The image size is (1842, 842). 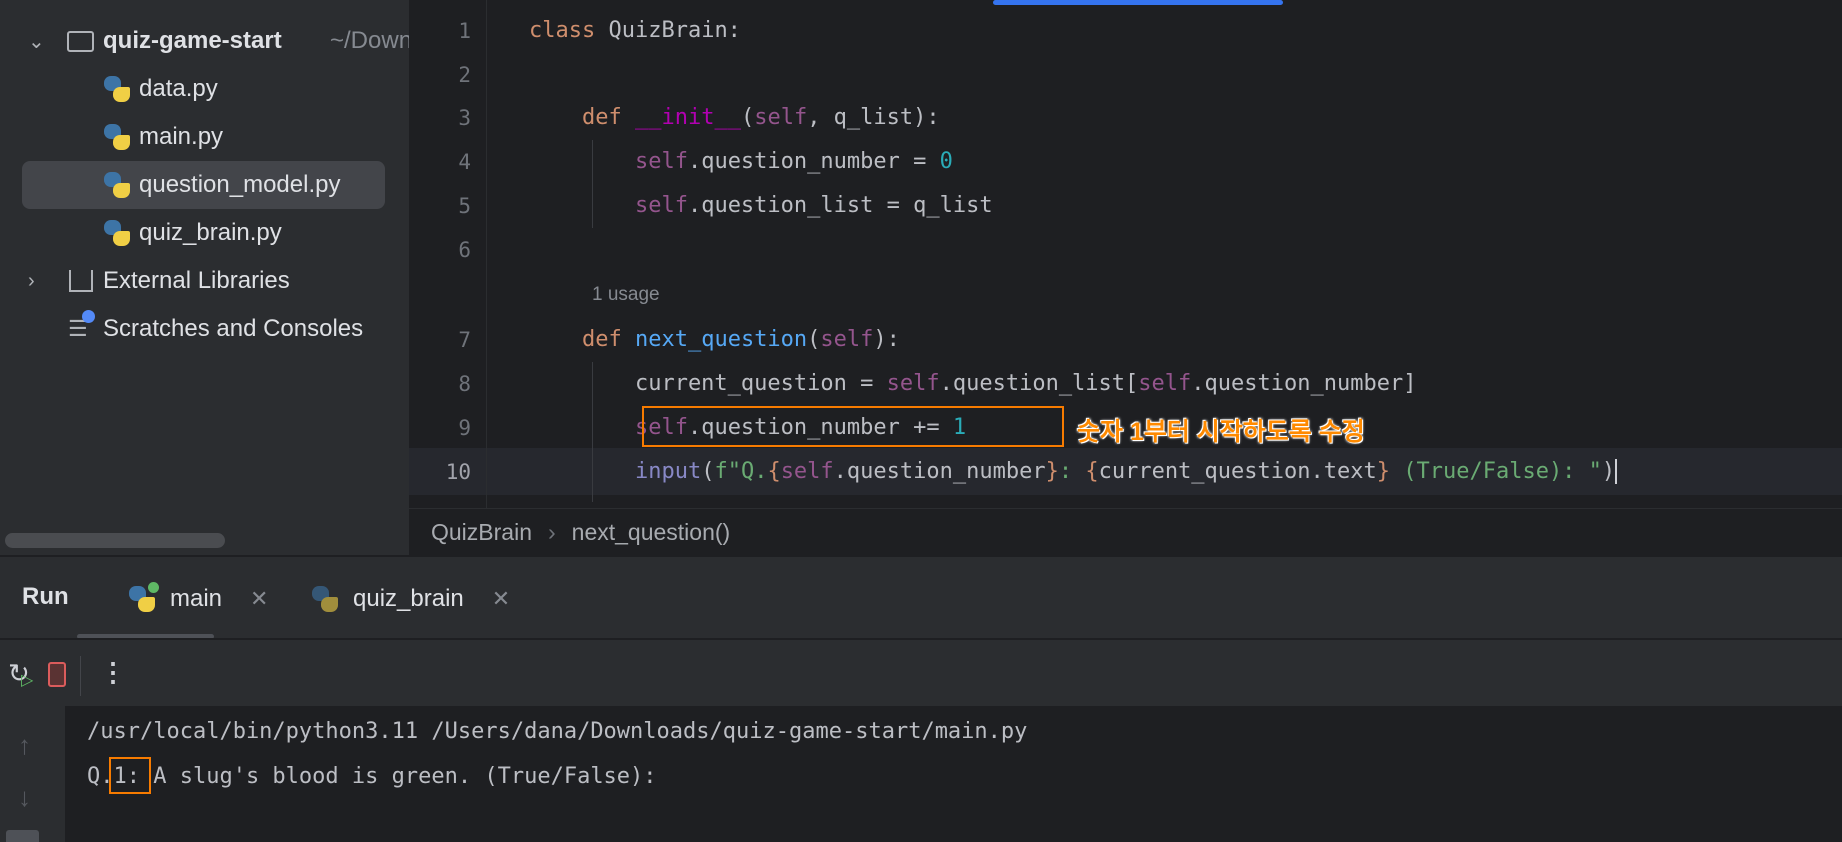 What do you see at coordinates (143, 597) in the screenshot?
I see `python-running-icon` at bounding box center [143, 597].